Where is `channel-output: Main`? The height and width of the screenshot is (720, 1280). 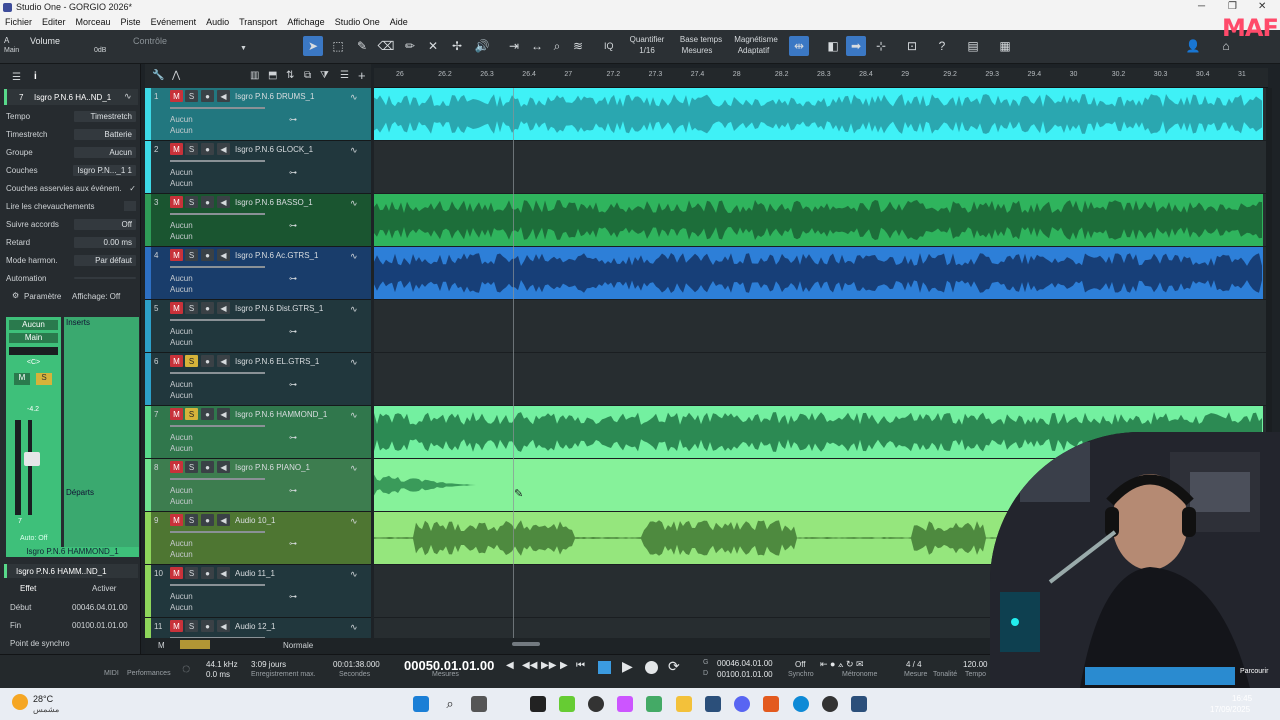 channel-output: Main is located at coordinates (33, 338).